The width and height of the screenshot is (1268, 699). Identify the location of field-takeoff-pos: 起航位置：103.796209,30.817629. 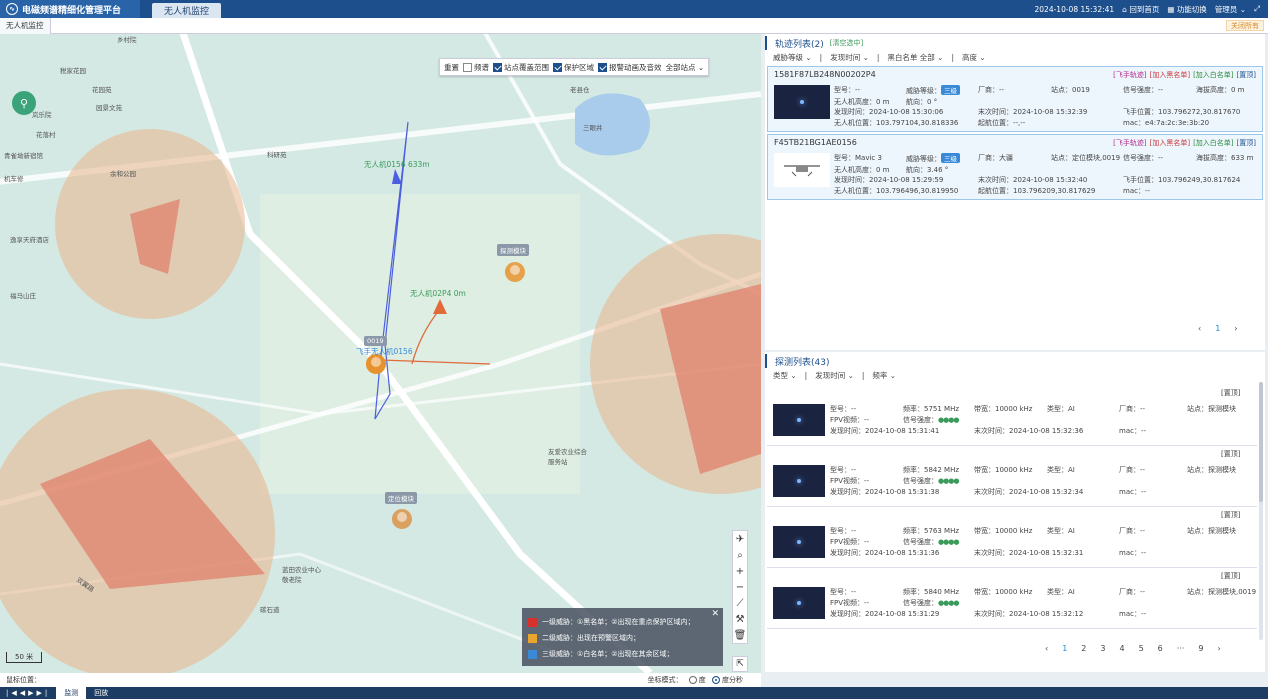
(1037, 191).